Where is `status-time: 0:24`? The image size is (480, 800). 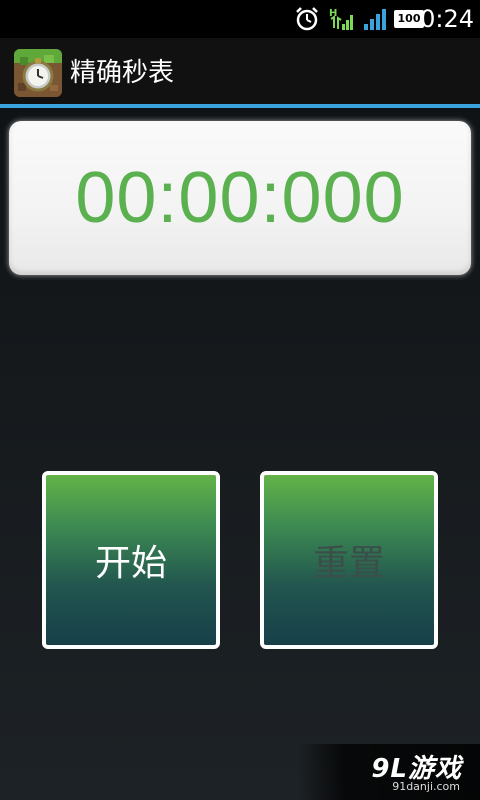
status-time: 0:24 is located at coordinates (447, 19).